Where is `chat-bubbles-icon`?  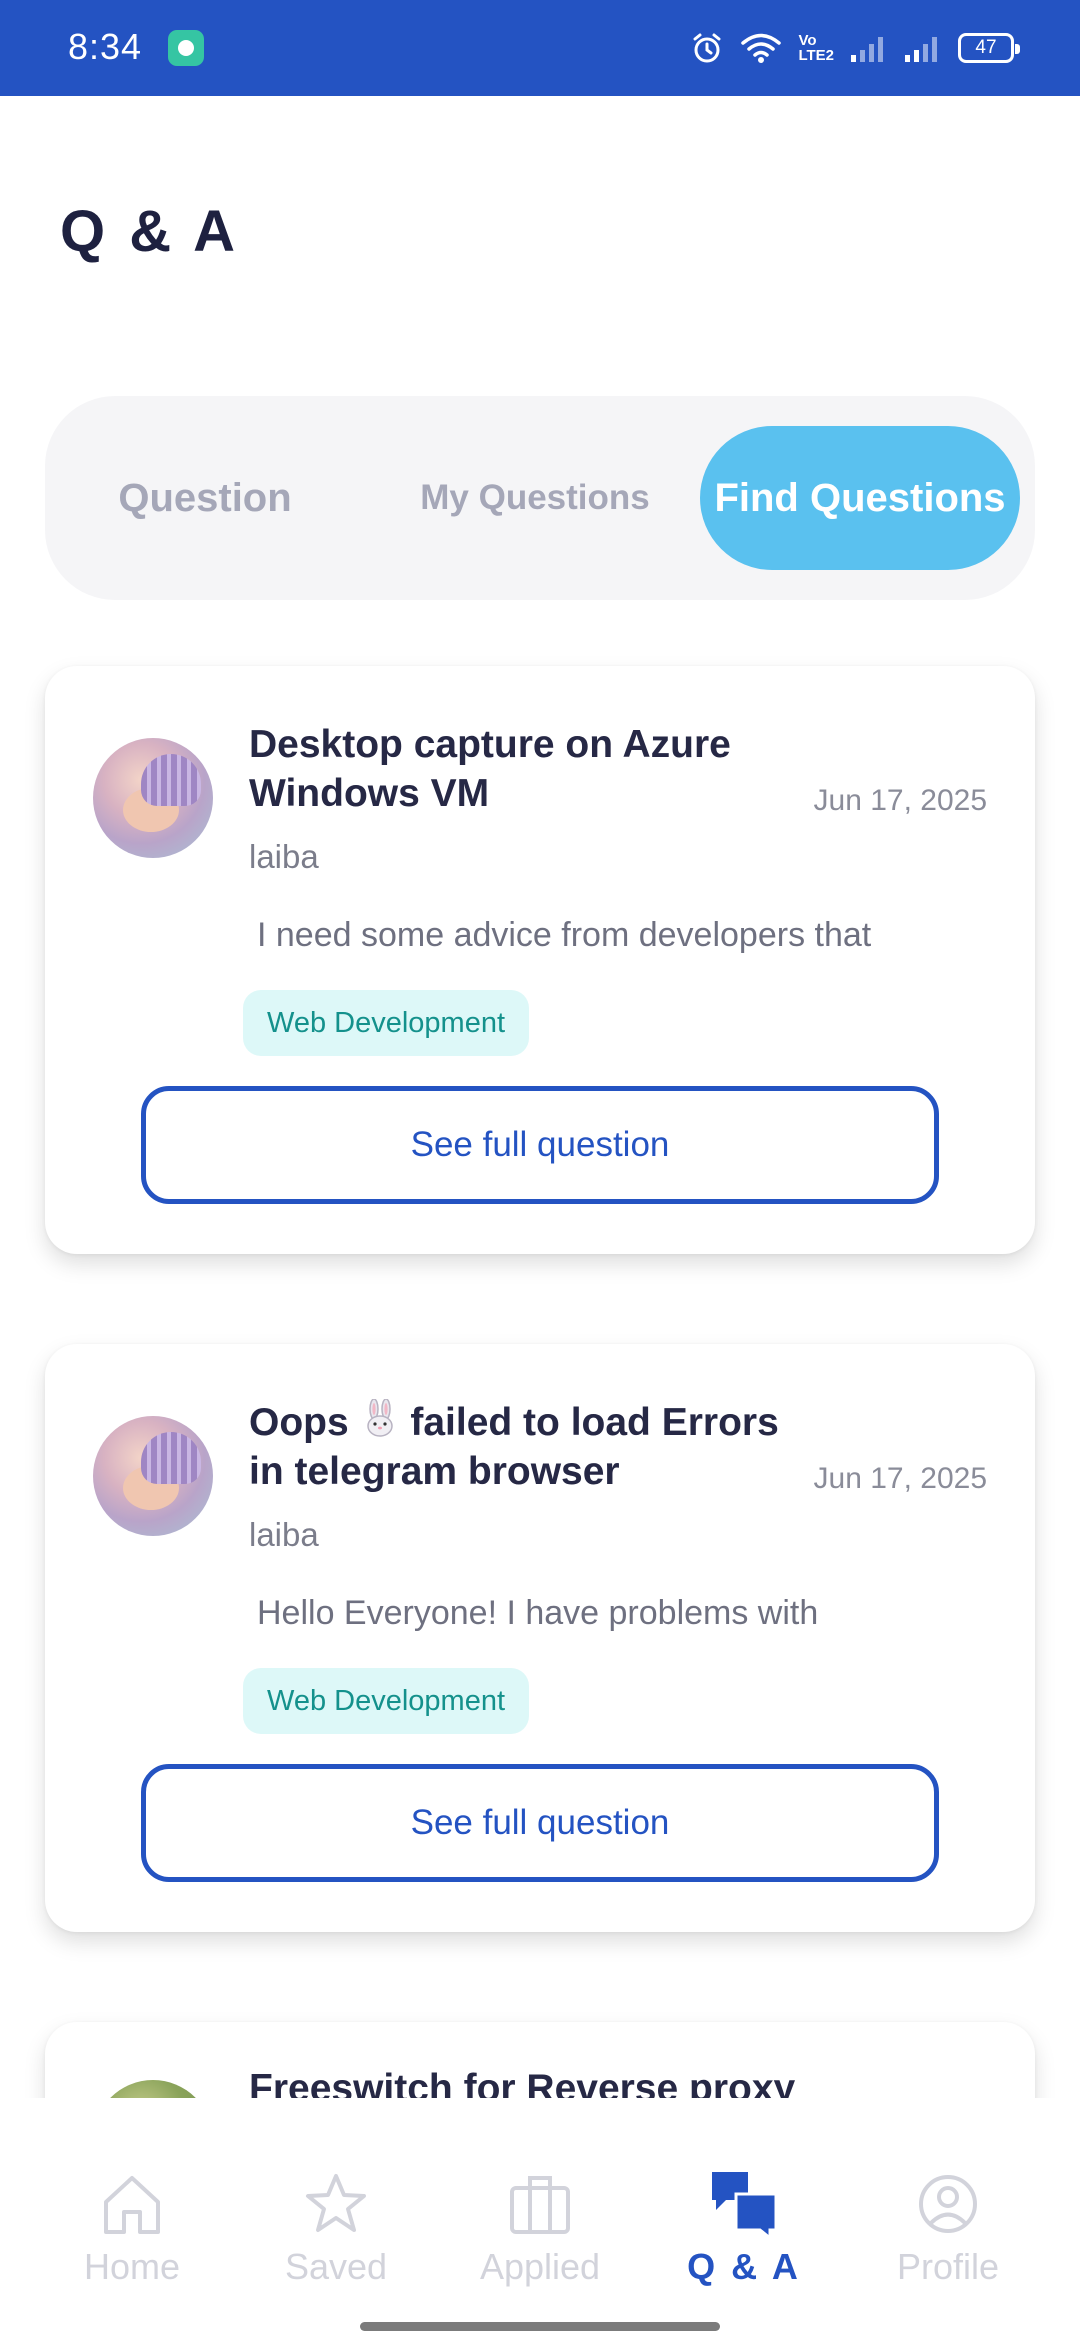 chat-bubbles-icon is located at coordinates (745, 2206).